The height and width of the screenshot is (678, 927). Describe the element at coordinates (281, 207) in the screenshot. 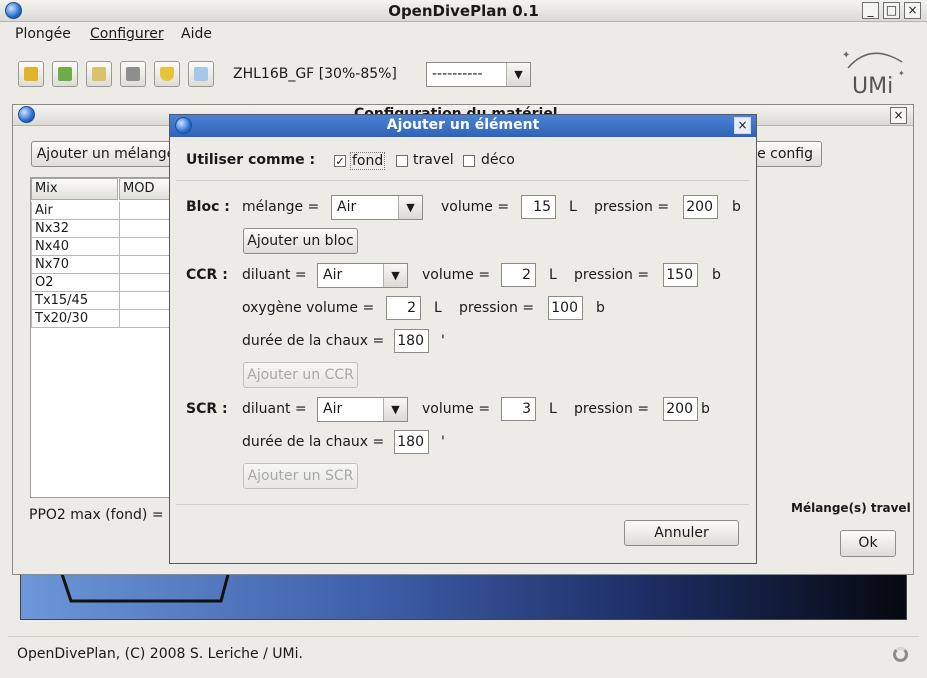

I see `bloc-mix-label: mélange =` at that location.